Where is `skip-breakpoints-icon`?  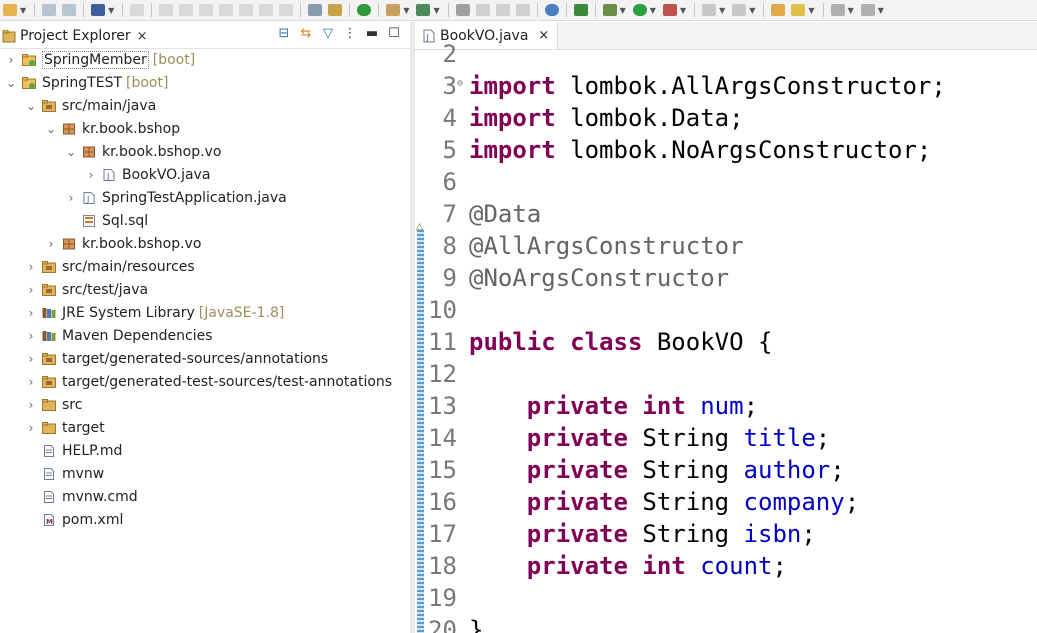
skip-breakpoints-icon is located at coordinates (137, 10).